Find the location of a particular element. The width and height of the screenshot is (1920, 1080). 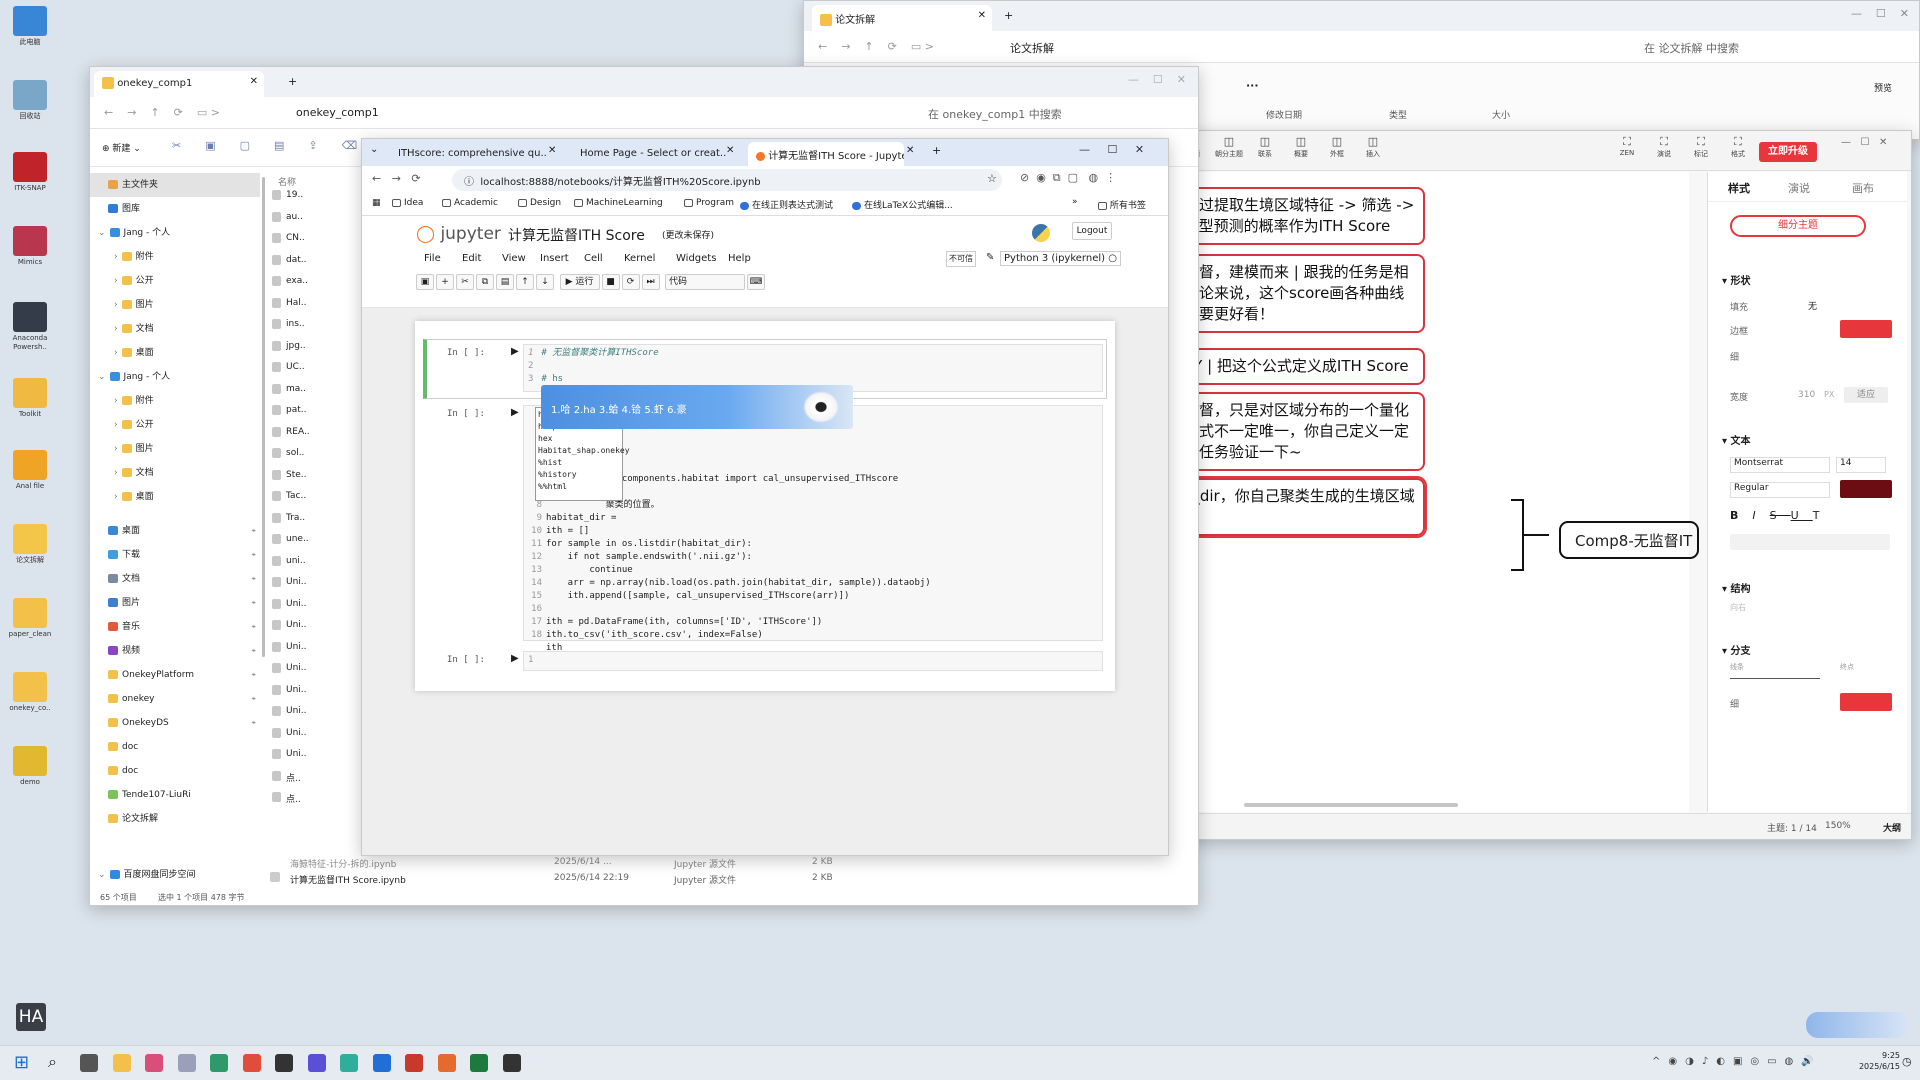

tab-search-icon: ⌄ is located at coordinates (374, 149).